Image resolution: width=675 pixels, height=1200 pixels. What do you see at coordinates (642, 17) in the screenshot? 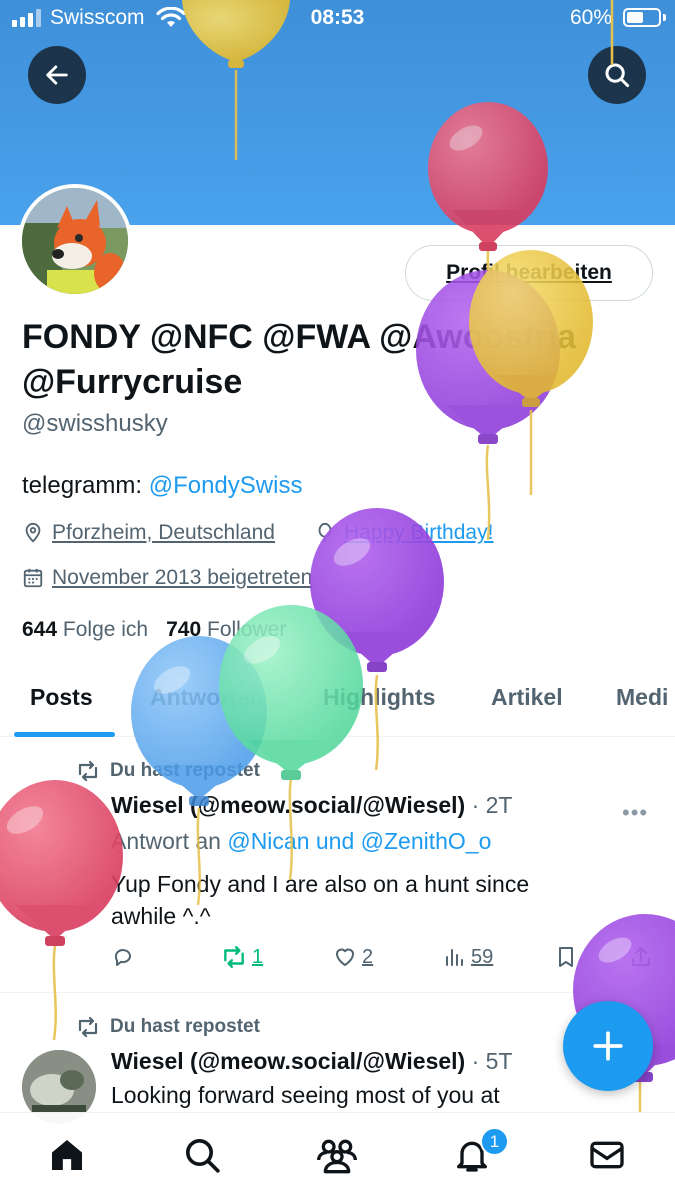
I see `battery-icon` at bounding box center [642, 17].